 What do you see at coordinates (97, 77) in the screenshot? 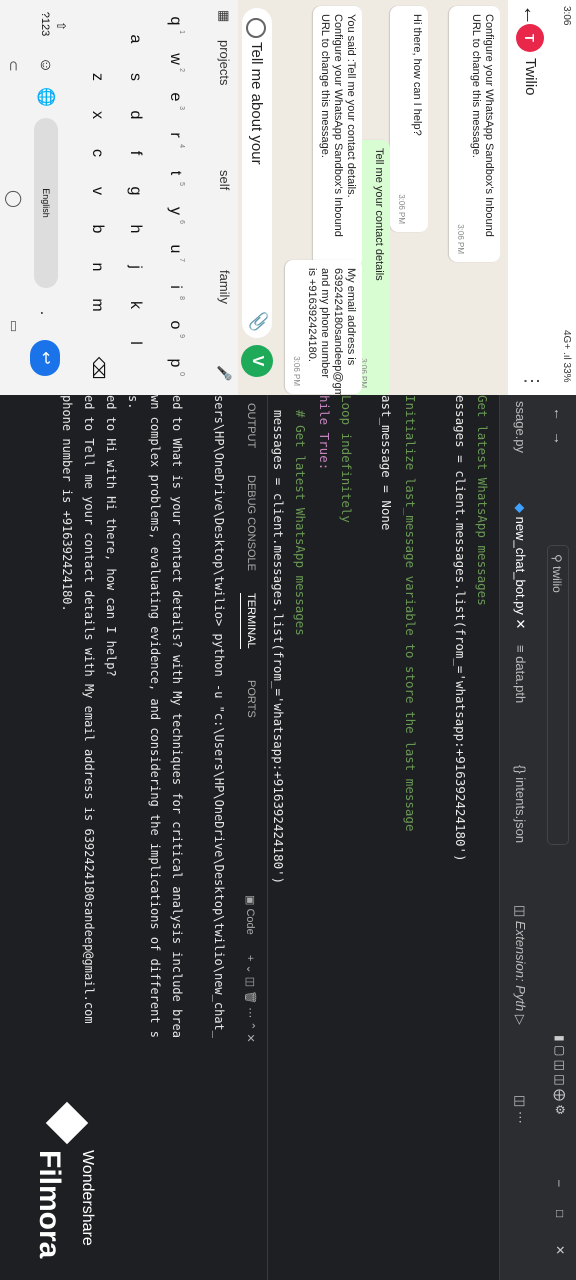
I see `key-z: z` at bounding box center [97, 77].